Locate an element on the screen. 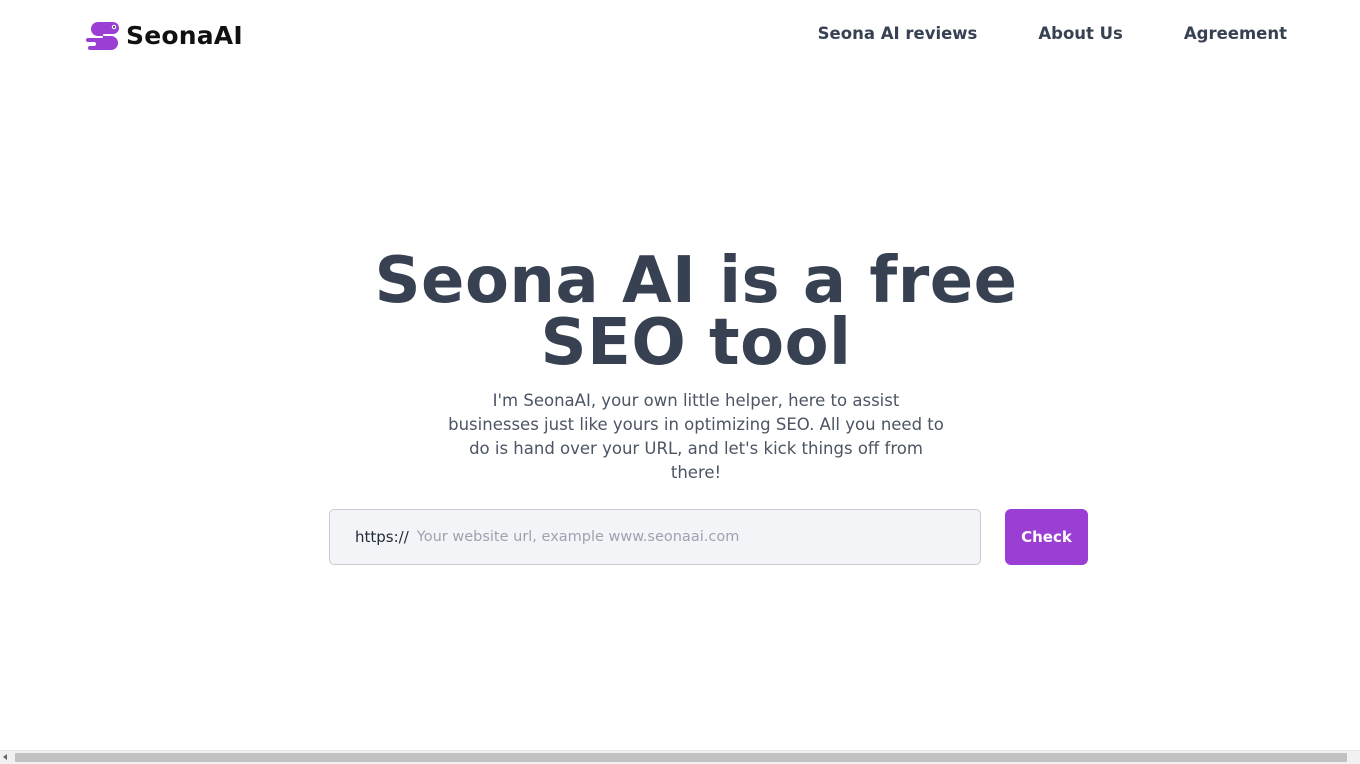 The height and width of the screenshot is (764, 1360). check-button: Check is located at coordinates (1046, 537).